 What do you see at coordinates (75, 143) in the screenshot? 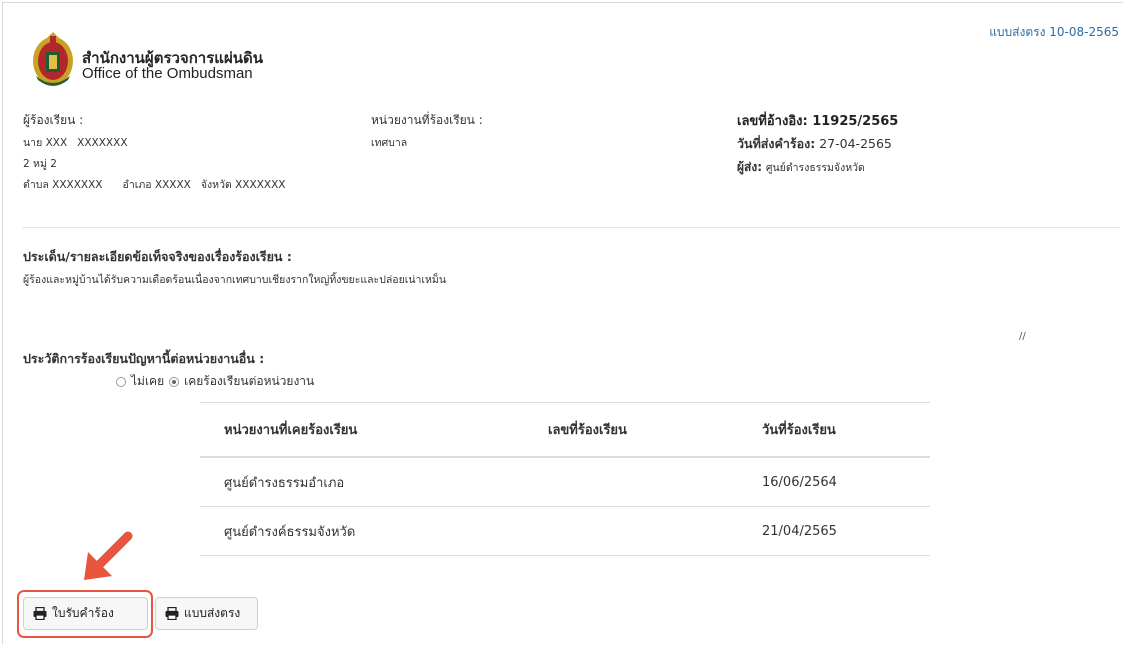
I see `complainant-name: นาย XXX XXXXXXX` at bounding box center [75, 143].